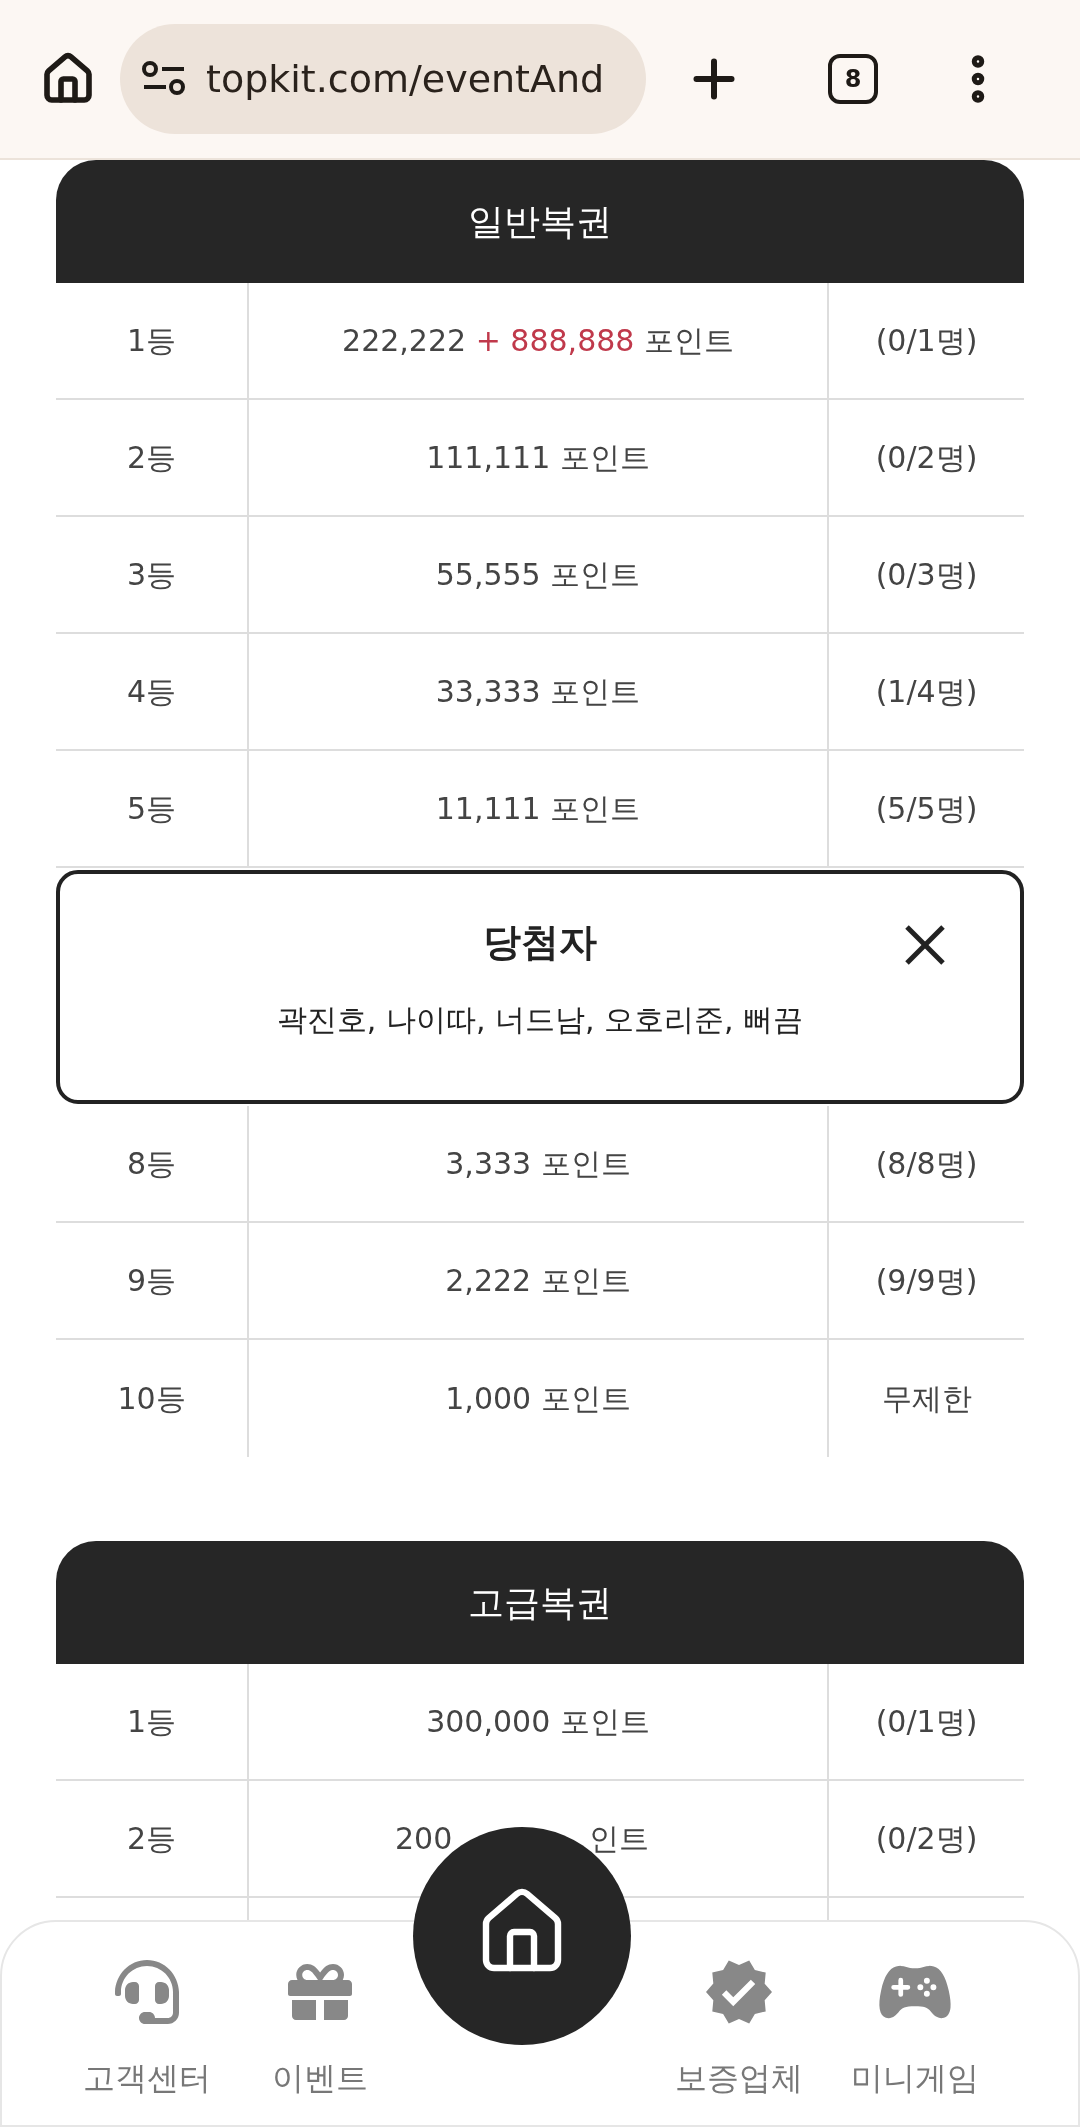 Image resolution: width=1080 pixels, height=2127 pixels. I want to click on url-text: topkit.com/eventAnd, so click(405, 79).